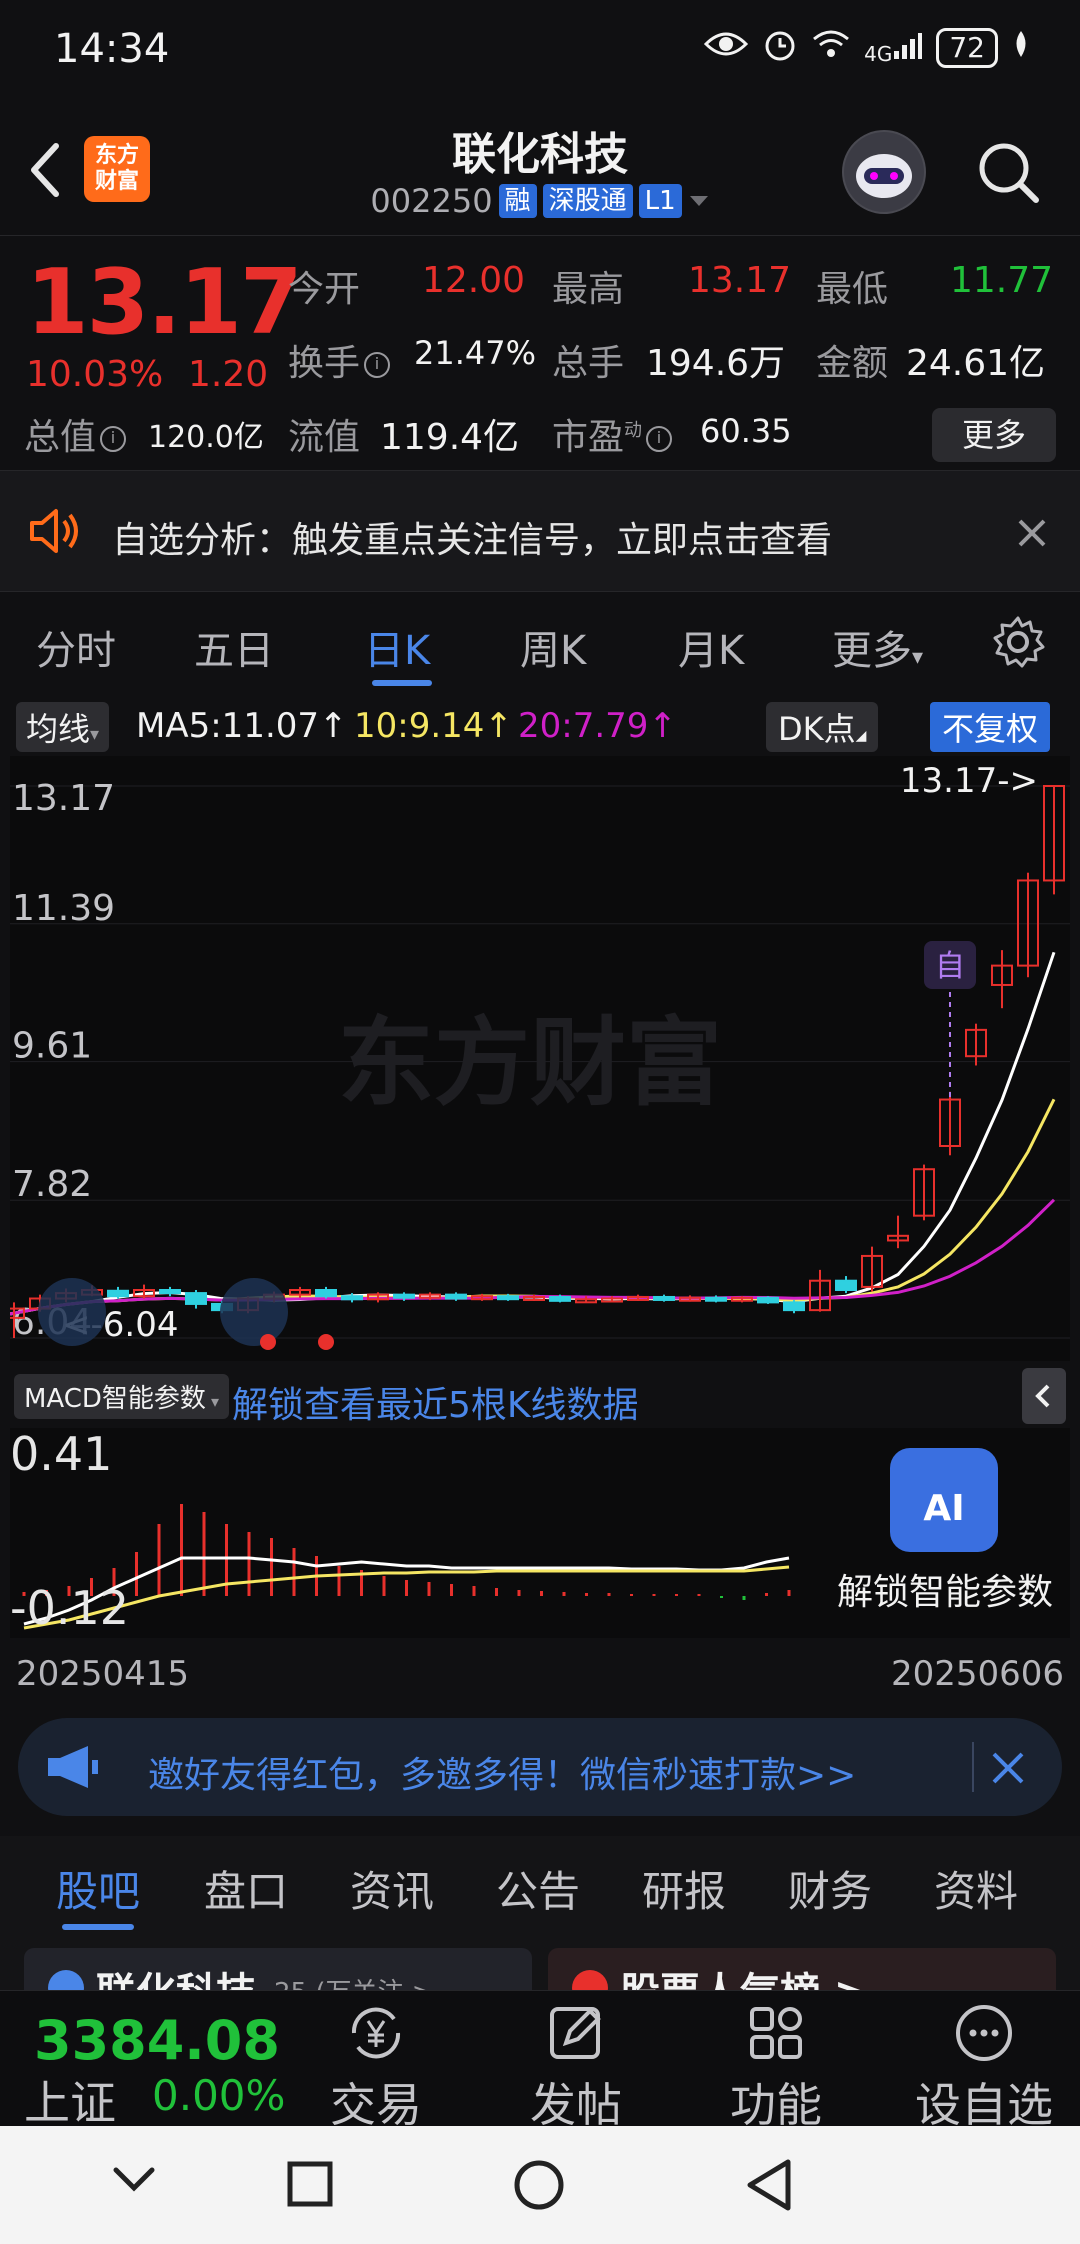 Image resolution: width=1080 pixels, height=2244 pixels. I want to click on adjust-toggle: 不复权, so click(990, 727).